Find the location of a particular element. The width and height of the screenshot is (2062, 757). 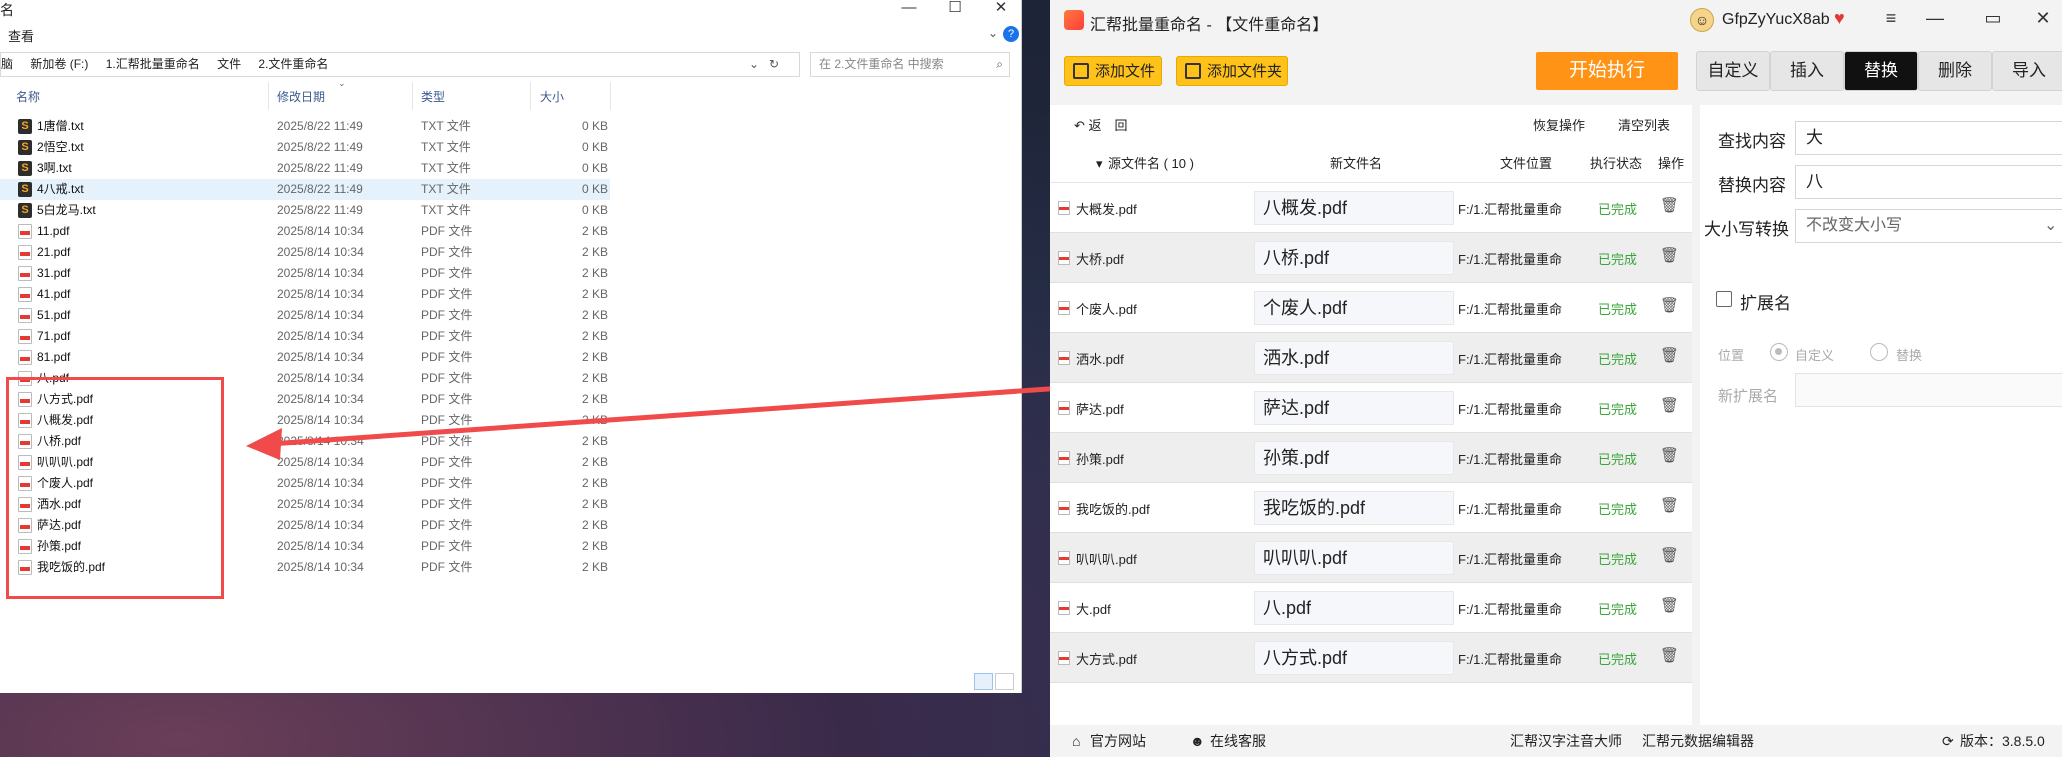

tab-import: 导入 is located at coordinates (2027, 71).